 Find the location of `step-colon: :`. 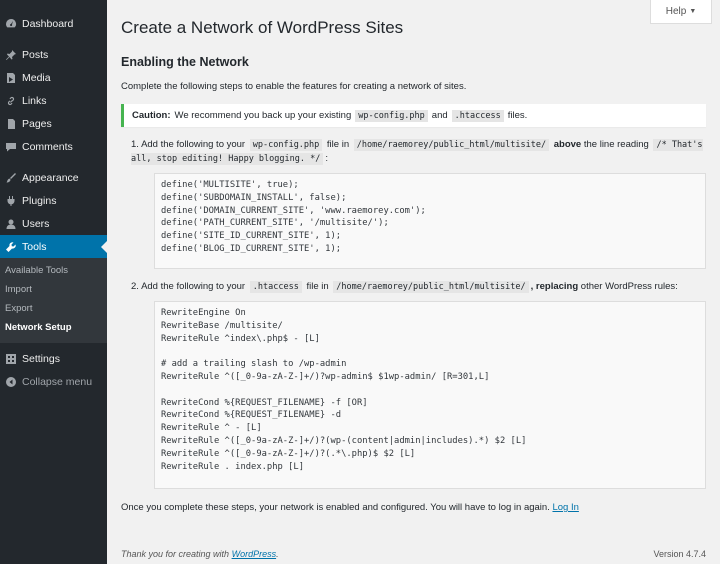

step-colon: : is located at coordinates (326, 158).